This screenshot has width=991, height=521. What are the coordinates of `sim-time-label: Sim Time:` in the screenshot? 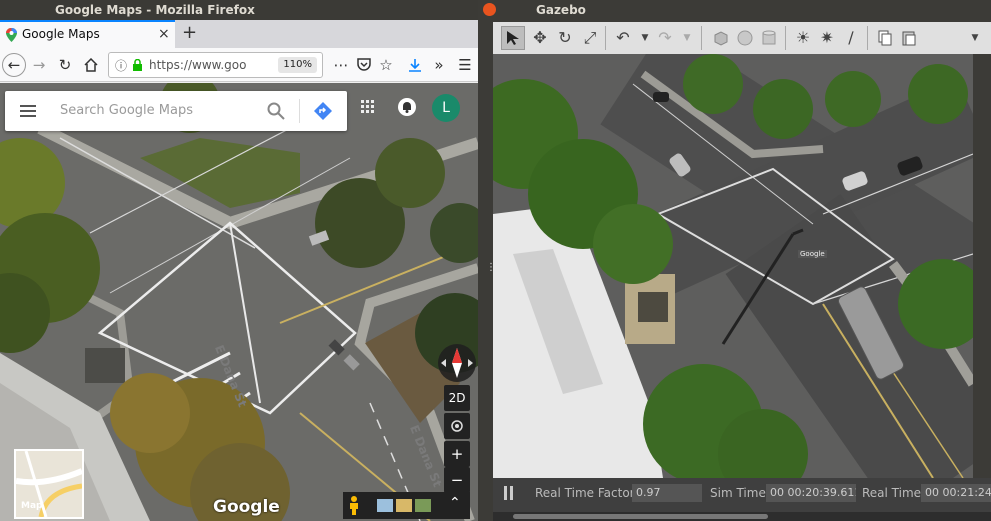 It's located at (740, 493).